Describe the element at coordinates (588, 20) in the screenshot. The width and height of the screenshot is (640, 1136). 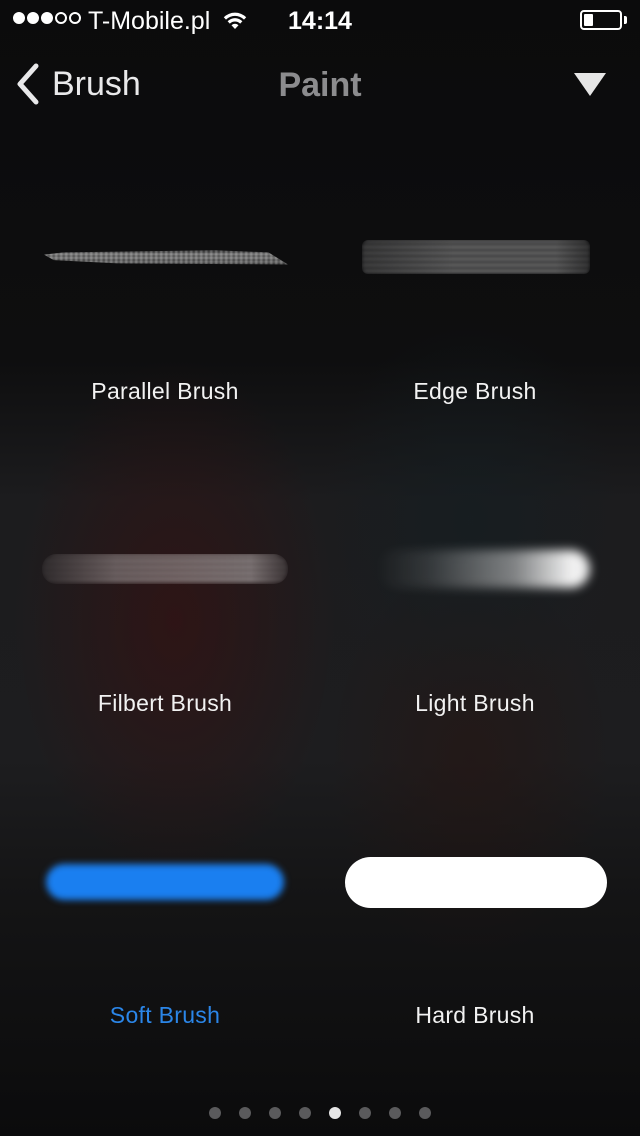
I see `battery-level` at that location.